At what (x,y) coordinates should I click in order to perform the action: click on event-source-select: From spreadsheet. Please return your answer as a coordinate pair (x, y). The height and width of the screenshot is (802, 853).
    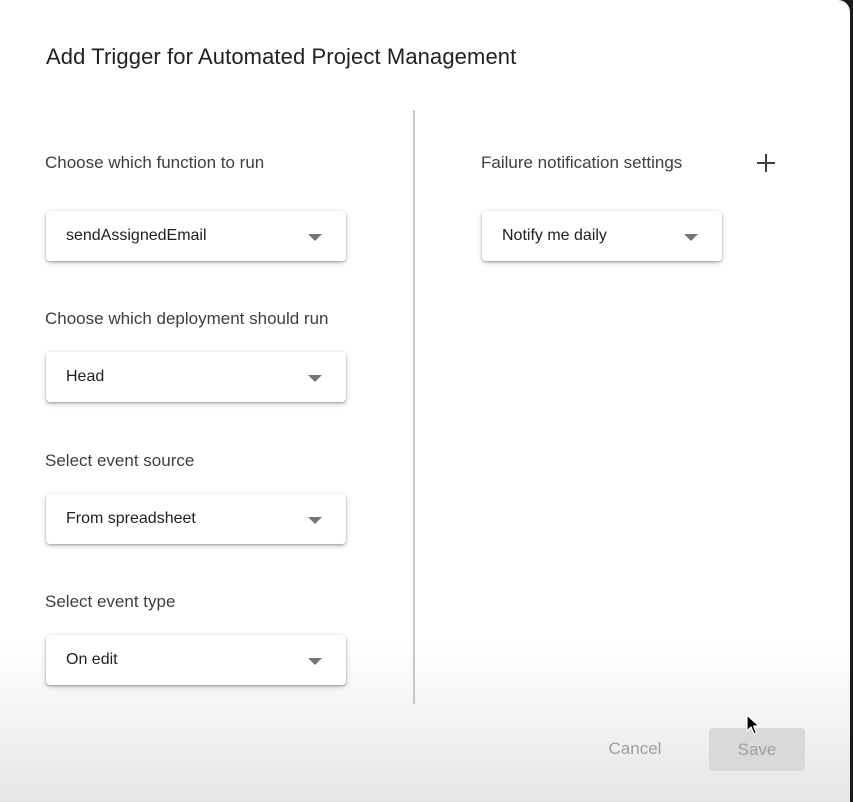
    Looking at the image, I should click on (196, 519).